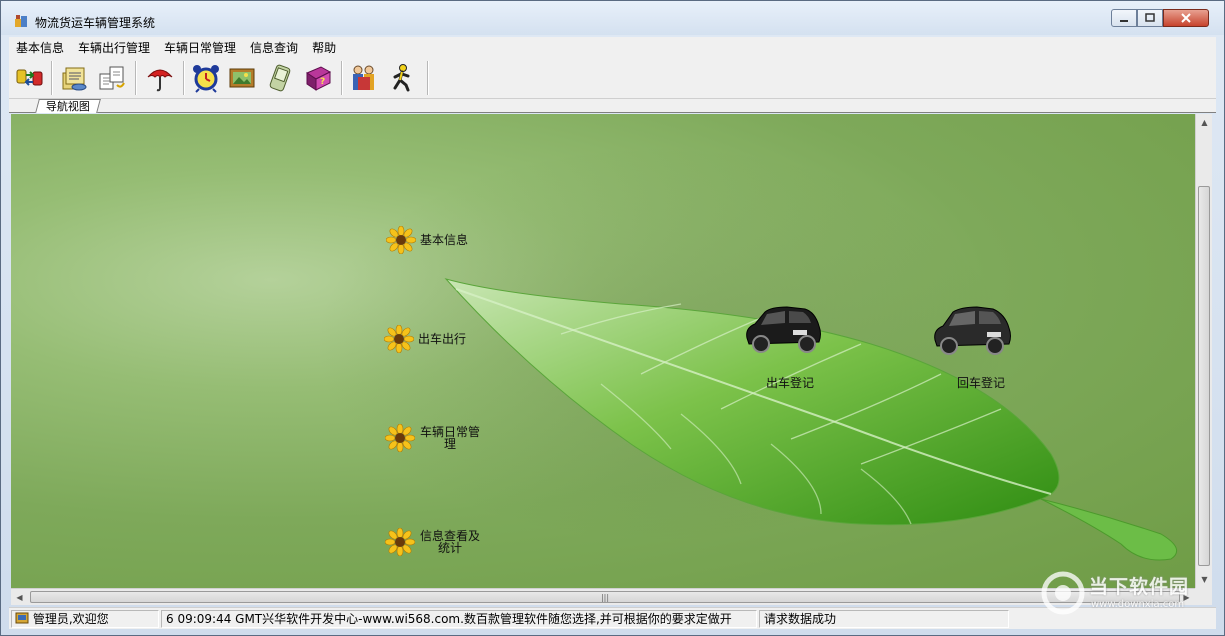  I want to click on toolbar-users-button, so click(364, 78).